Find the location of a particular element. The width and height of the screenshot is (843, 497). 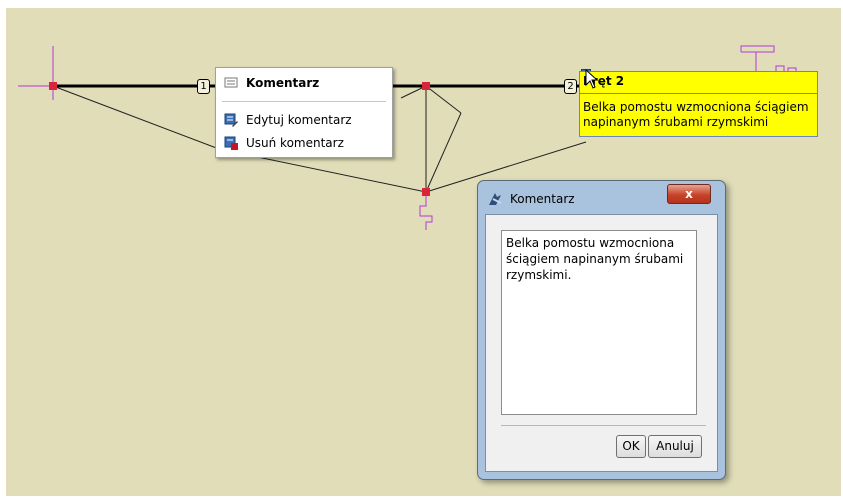

dialog-title: Komentarz is located at coordinates (542, 199).